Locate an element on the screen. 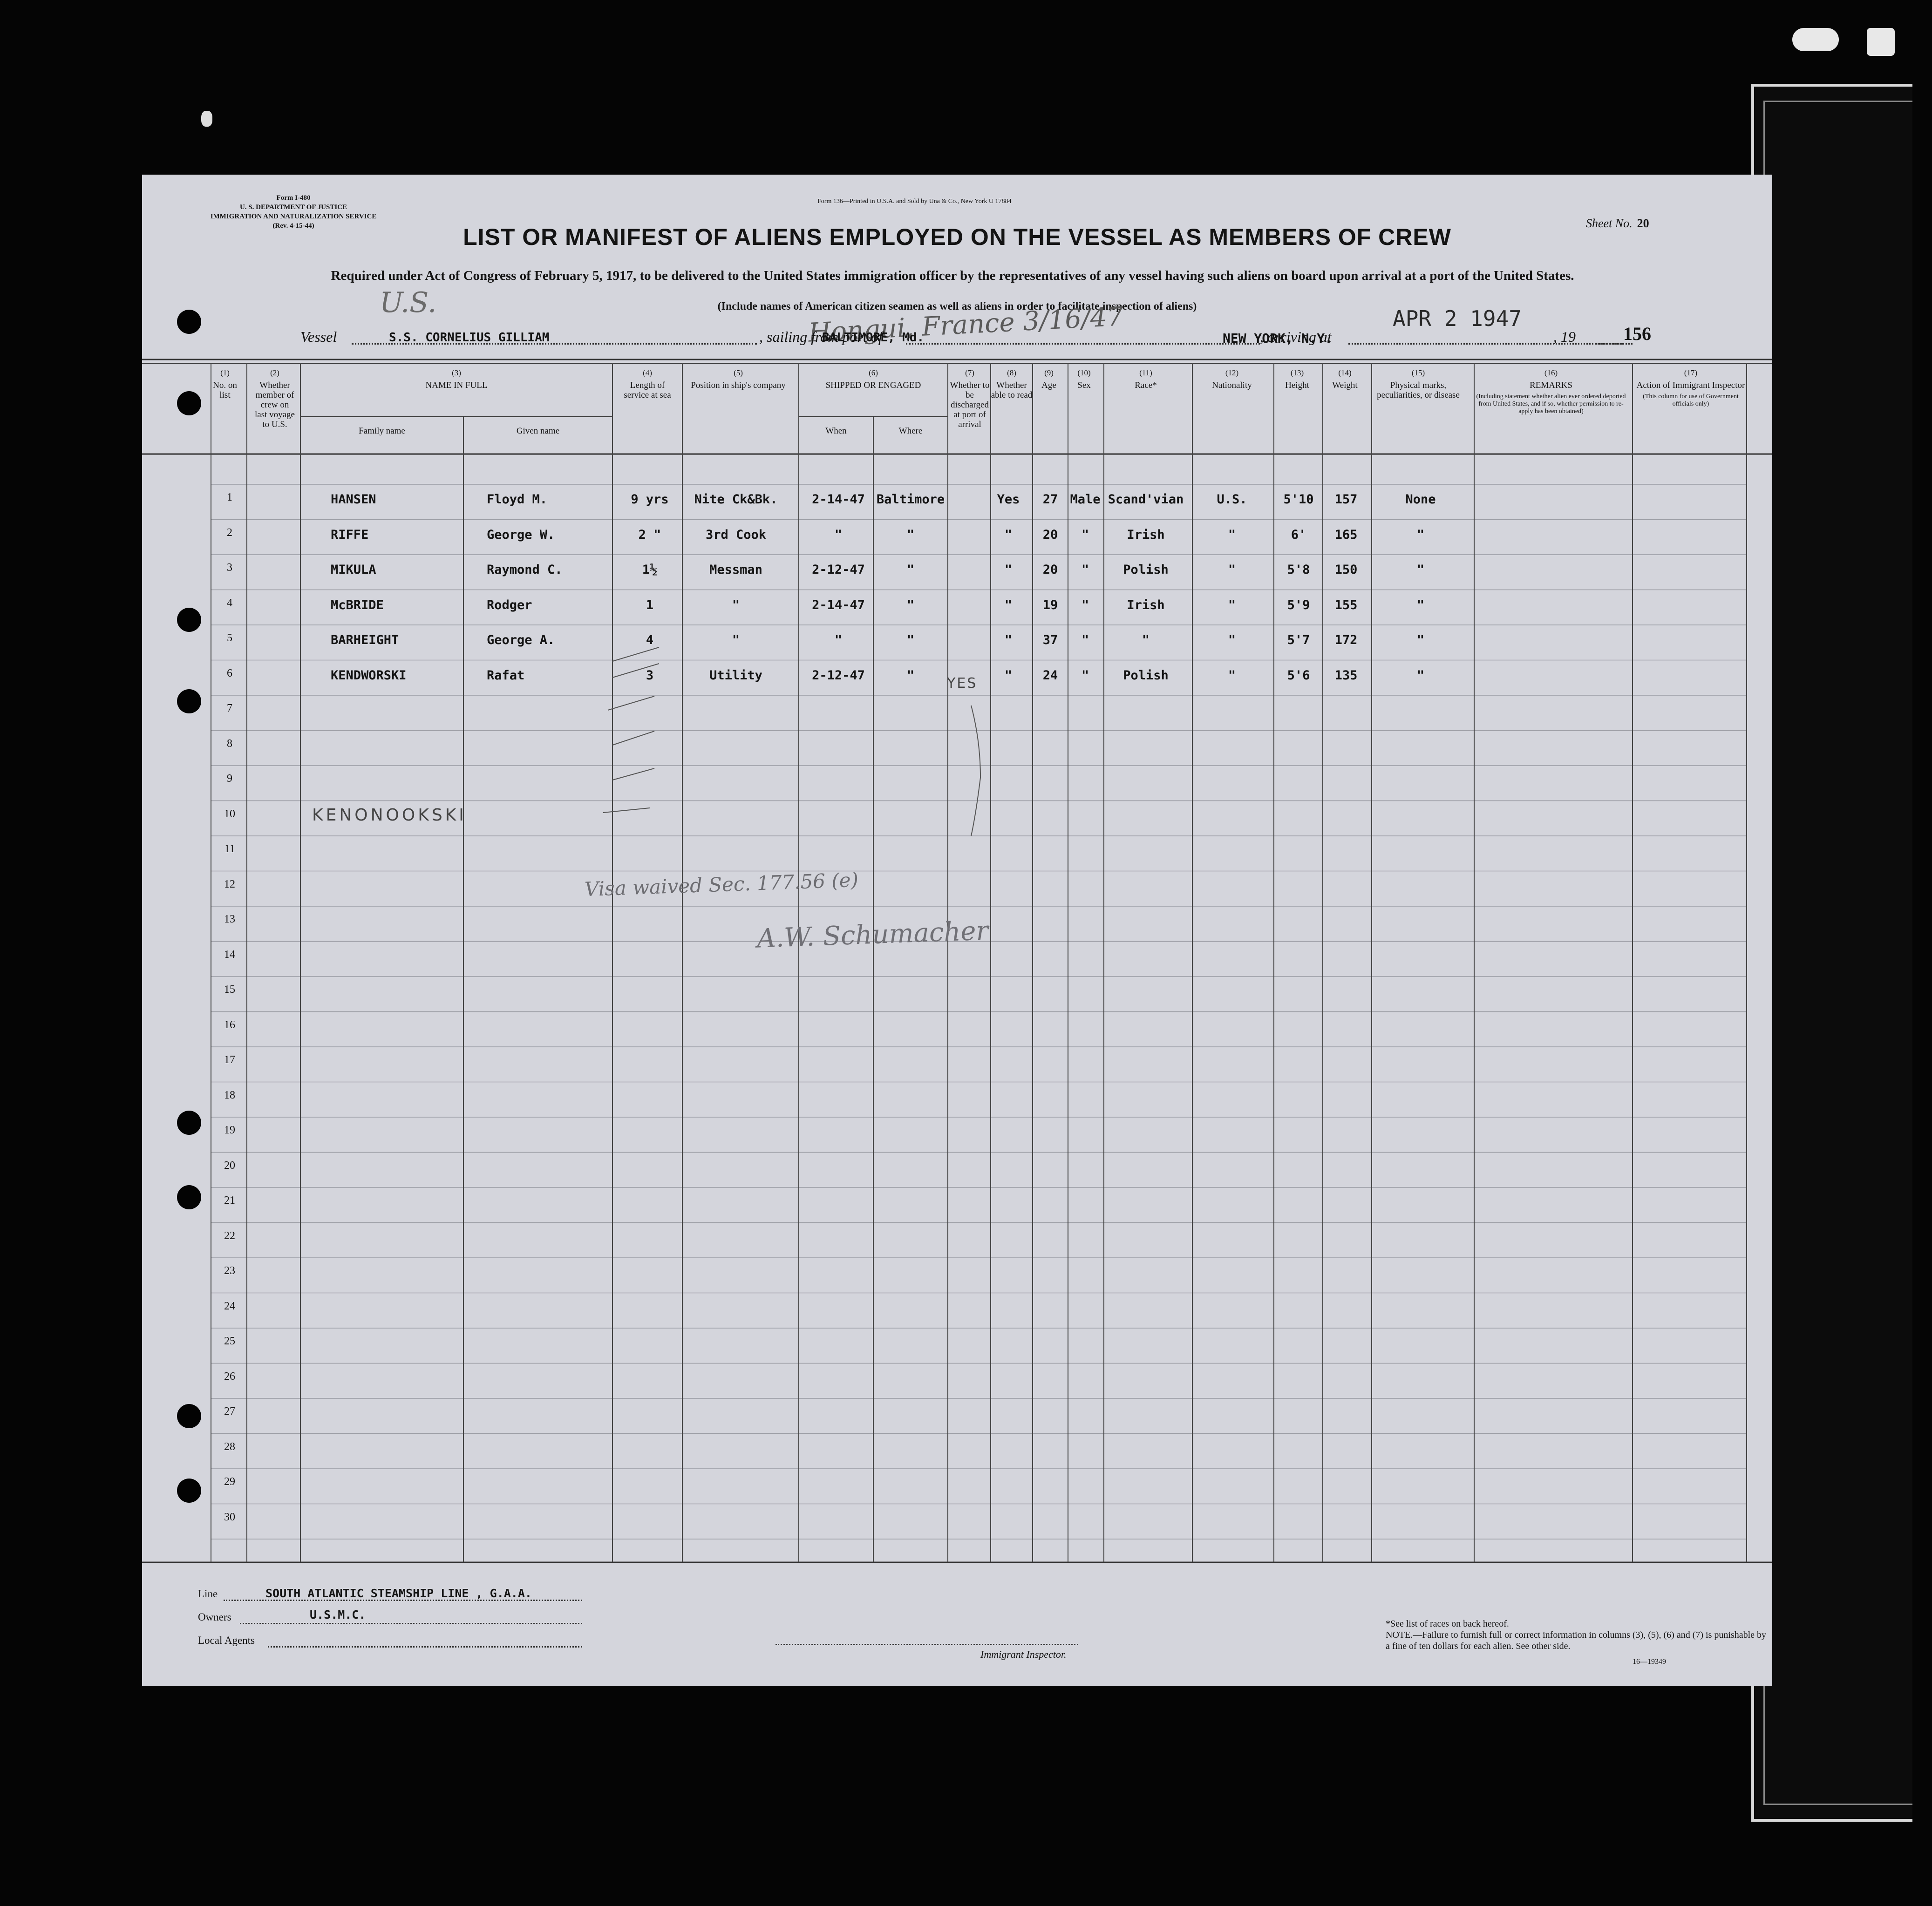 This screenshot has height=1906, width=1932. column-number: (6) is located at coordinates (874, 372).